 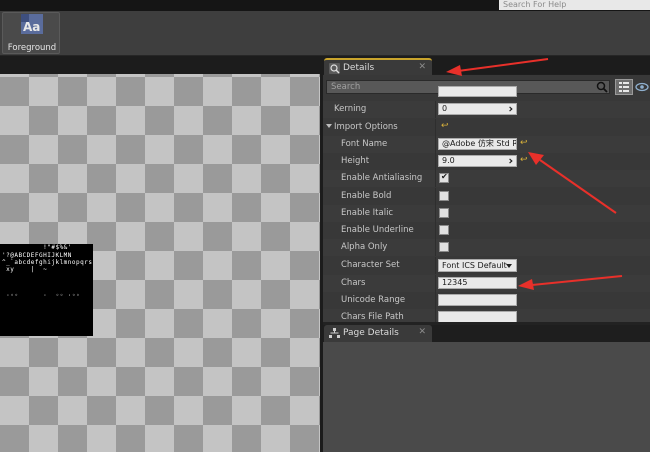 What do you see at coordinates (477, 109) in the screenshot?
I see `kerning-input: 0` at bounding box center [477, 109].